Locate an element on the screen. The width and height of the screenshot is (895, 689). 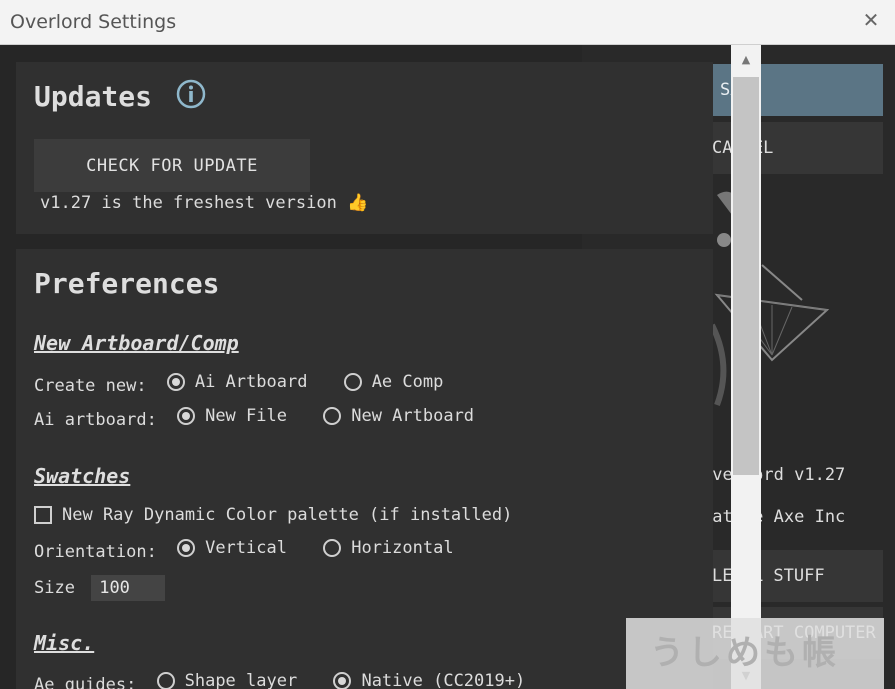
radio-label: Vertical is located at coordinates (246, 548).